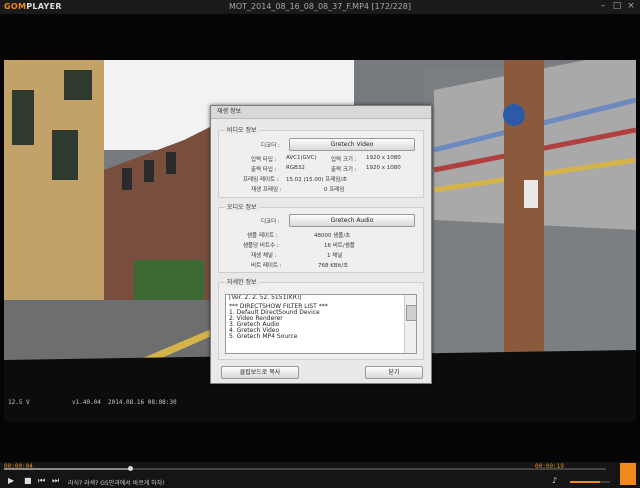 This screenshot has height=488, width=640. Describe the element at coordinates (266, 266) in the screenshot. I see `bitrate-label: 비트 레이트 :` at that location.